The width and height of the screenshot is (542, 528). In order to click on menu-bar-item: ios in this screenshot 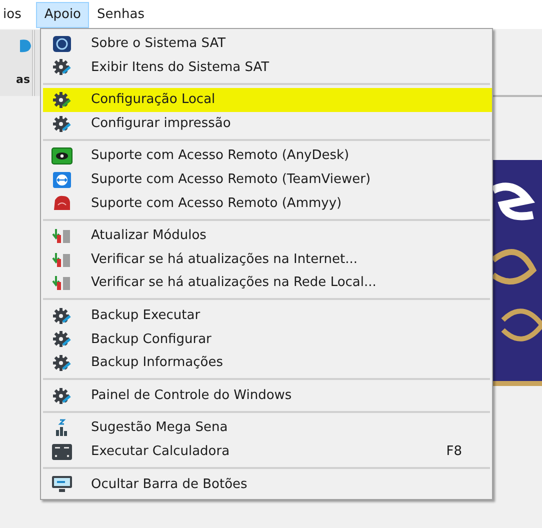, I will do `click(18, 15)`.